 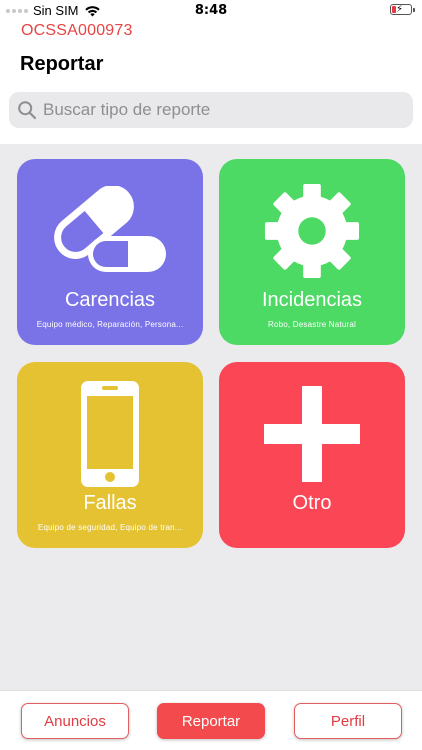 What do you see at coordinates (110, 434) in the screenshot?
I see `phone-icon` at bounding box center [110, 434].